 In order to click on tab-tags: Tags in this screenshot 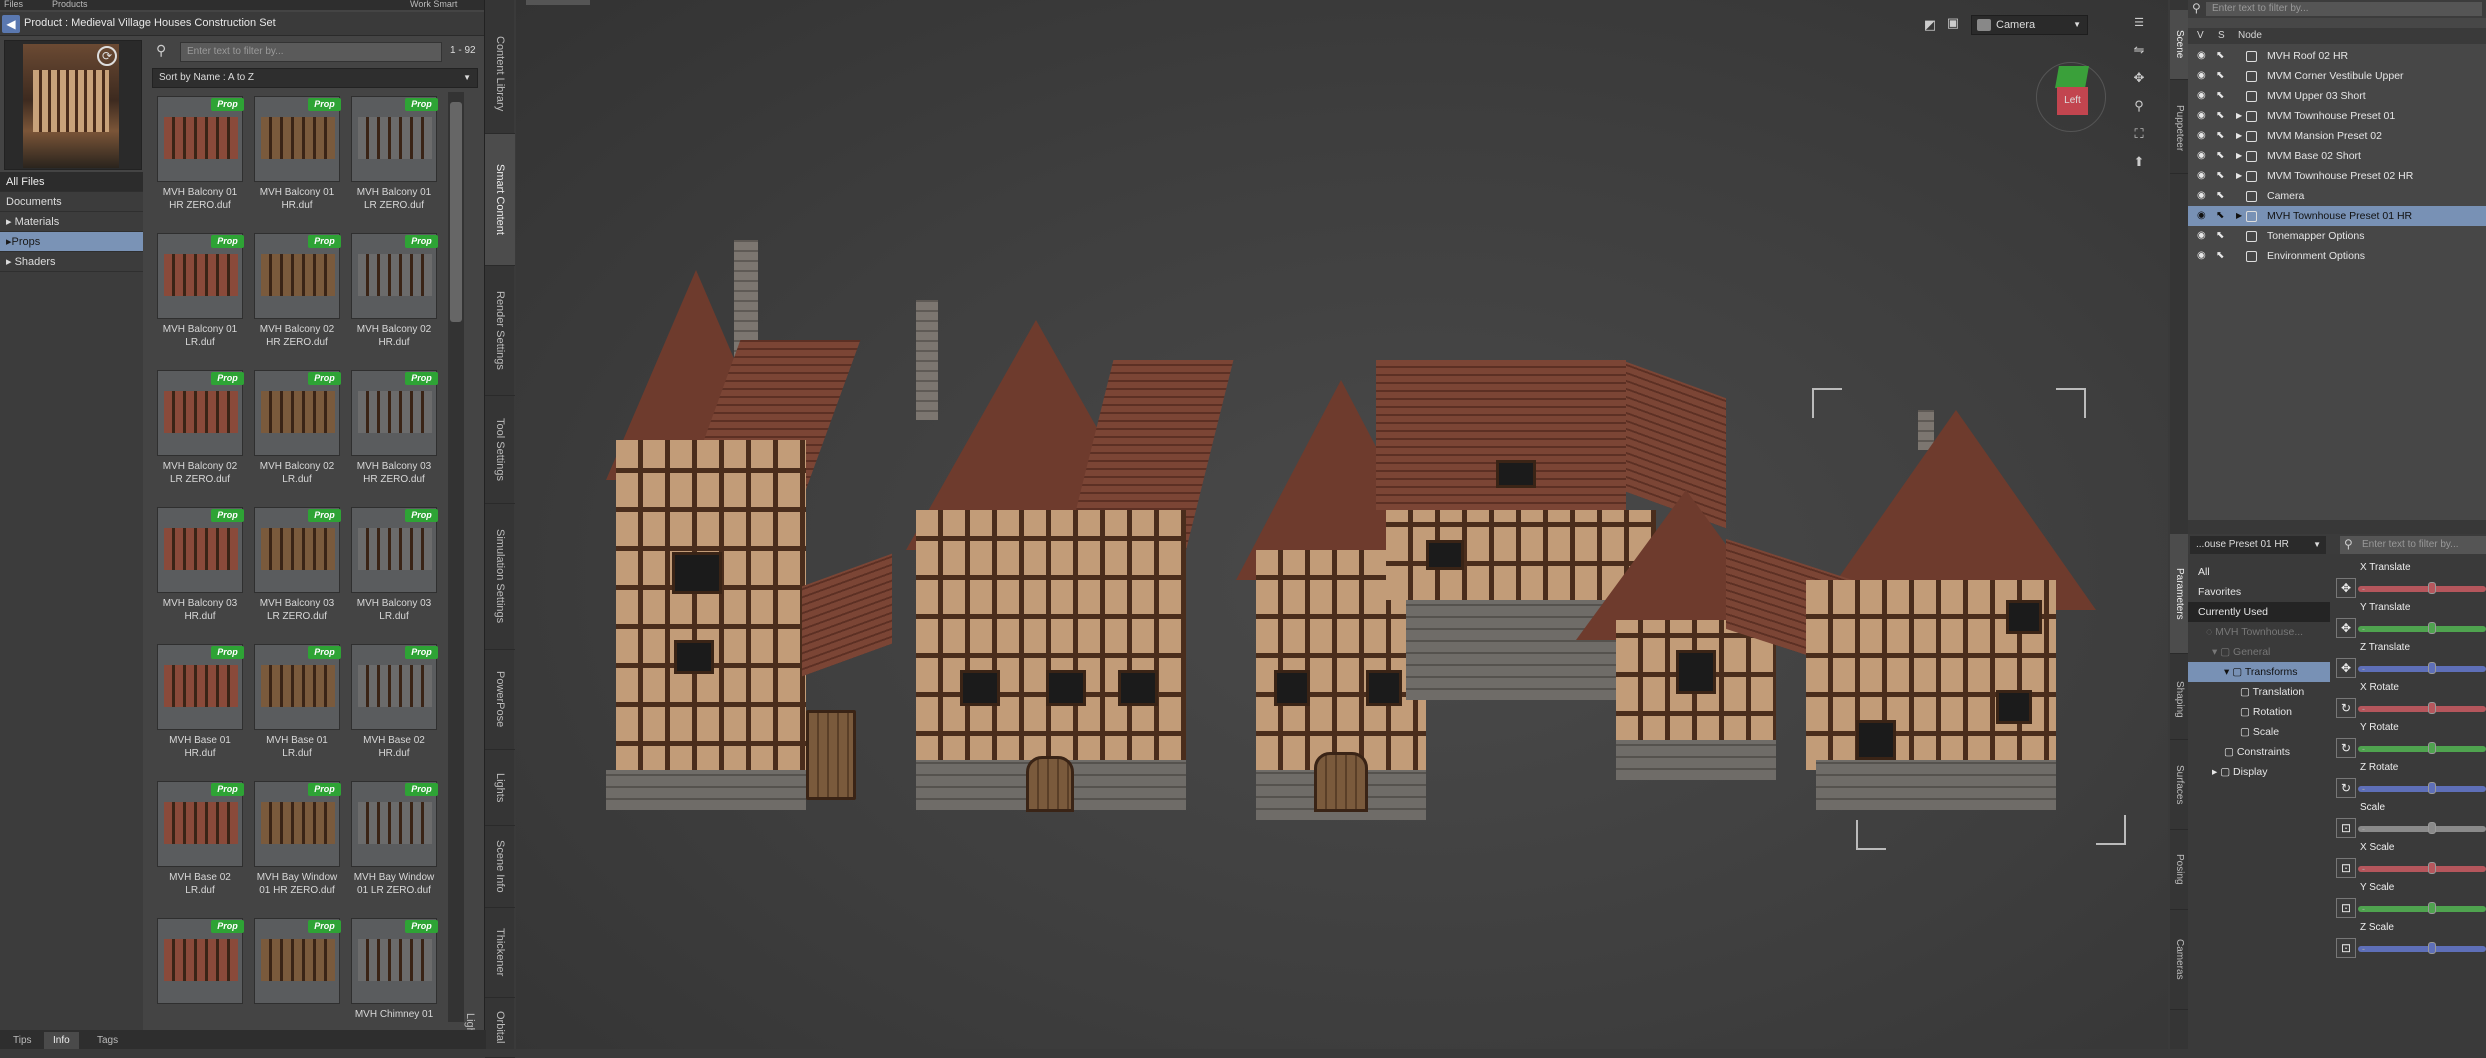, I will do `click(107, 1040)`.